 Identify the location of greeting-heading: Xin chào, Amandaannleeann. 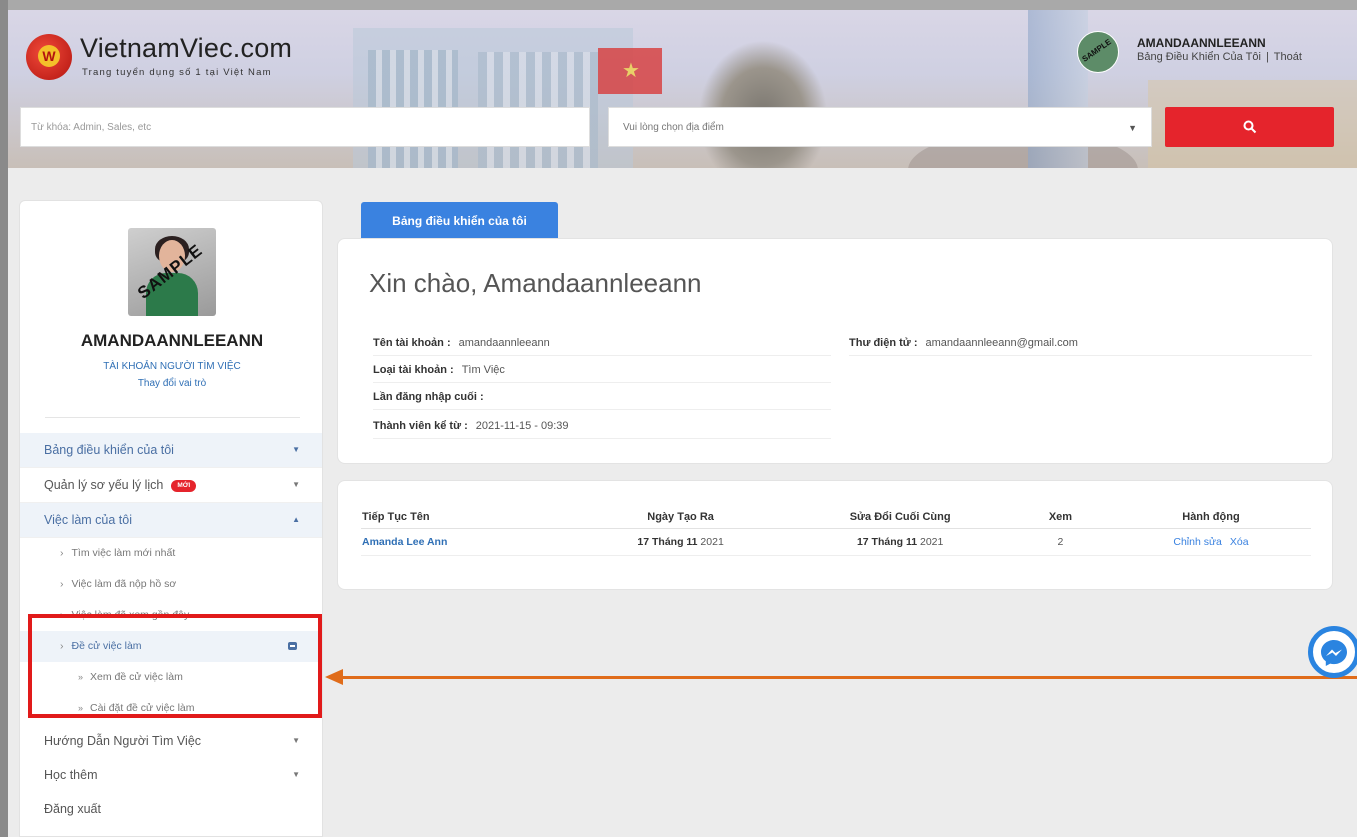
(535, 283).